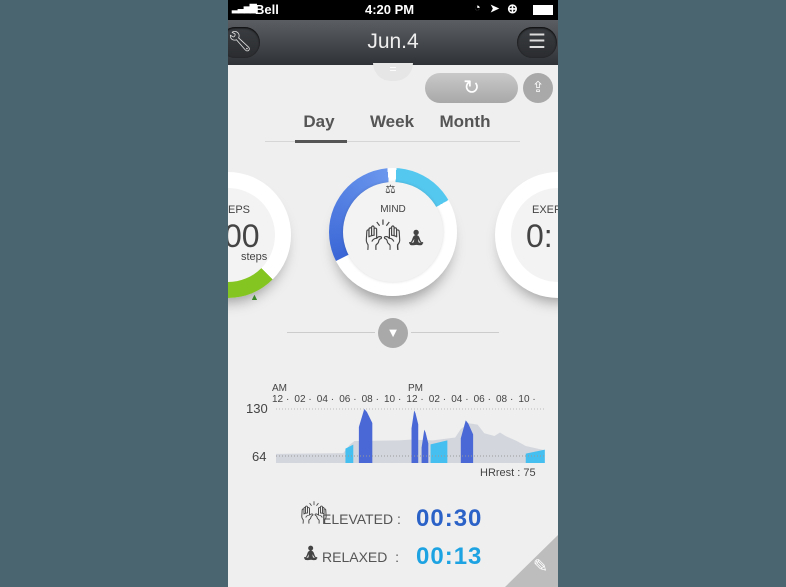 The height and width of the screenshot is (587, 786). I want to click on nav-bar: 🔧︎ Jun.4 ☰, so click(393, 42).